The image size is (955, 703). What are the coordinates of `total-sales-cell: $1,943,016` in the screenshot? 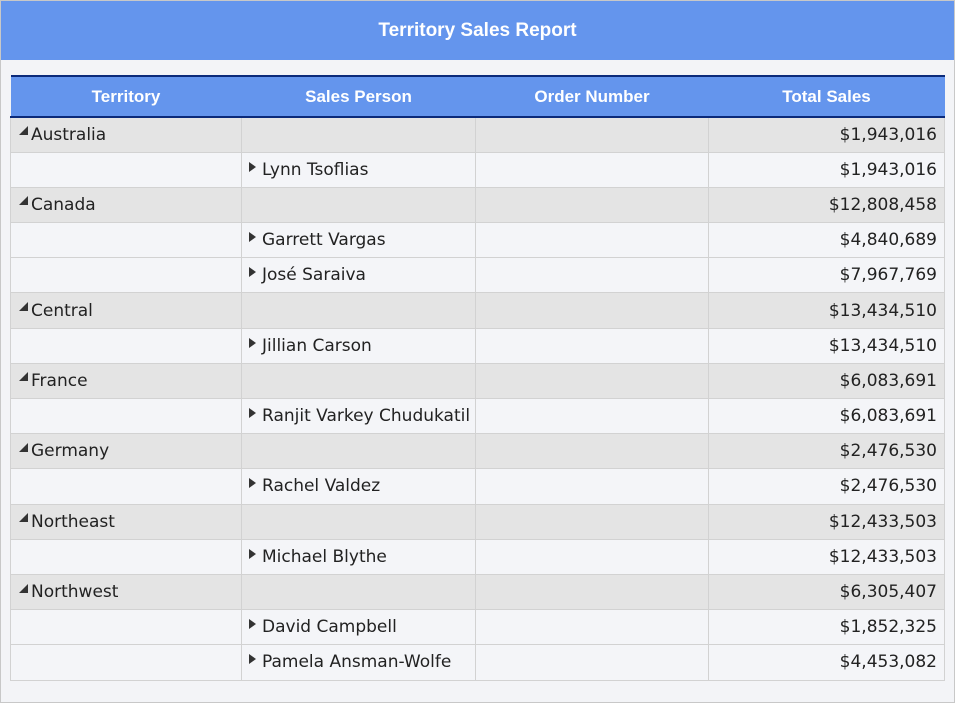 It's located at (826, 134).